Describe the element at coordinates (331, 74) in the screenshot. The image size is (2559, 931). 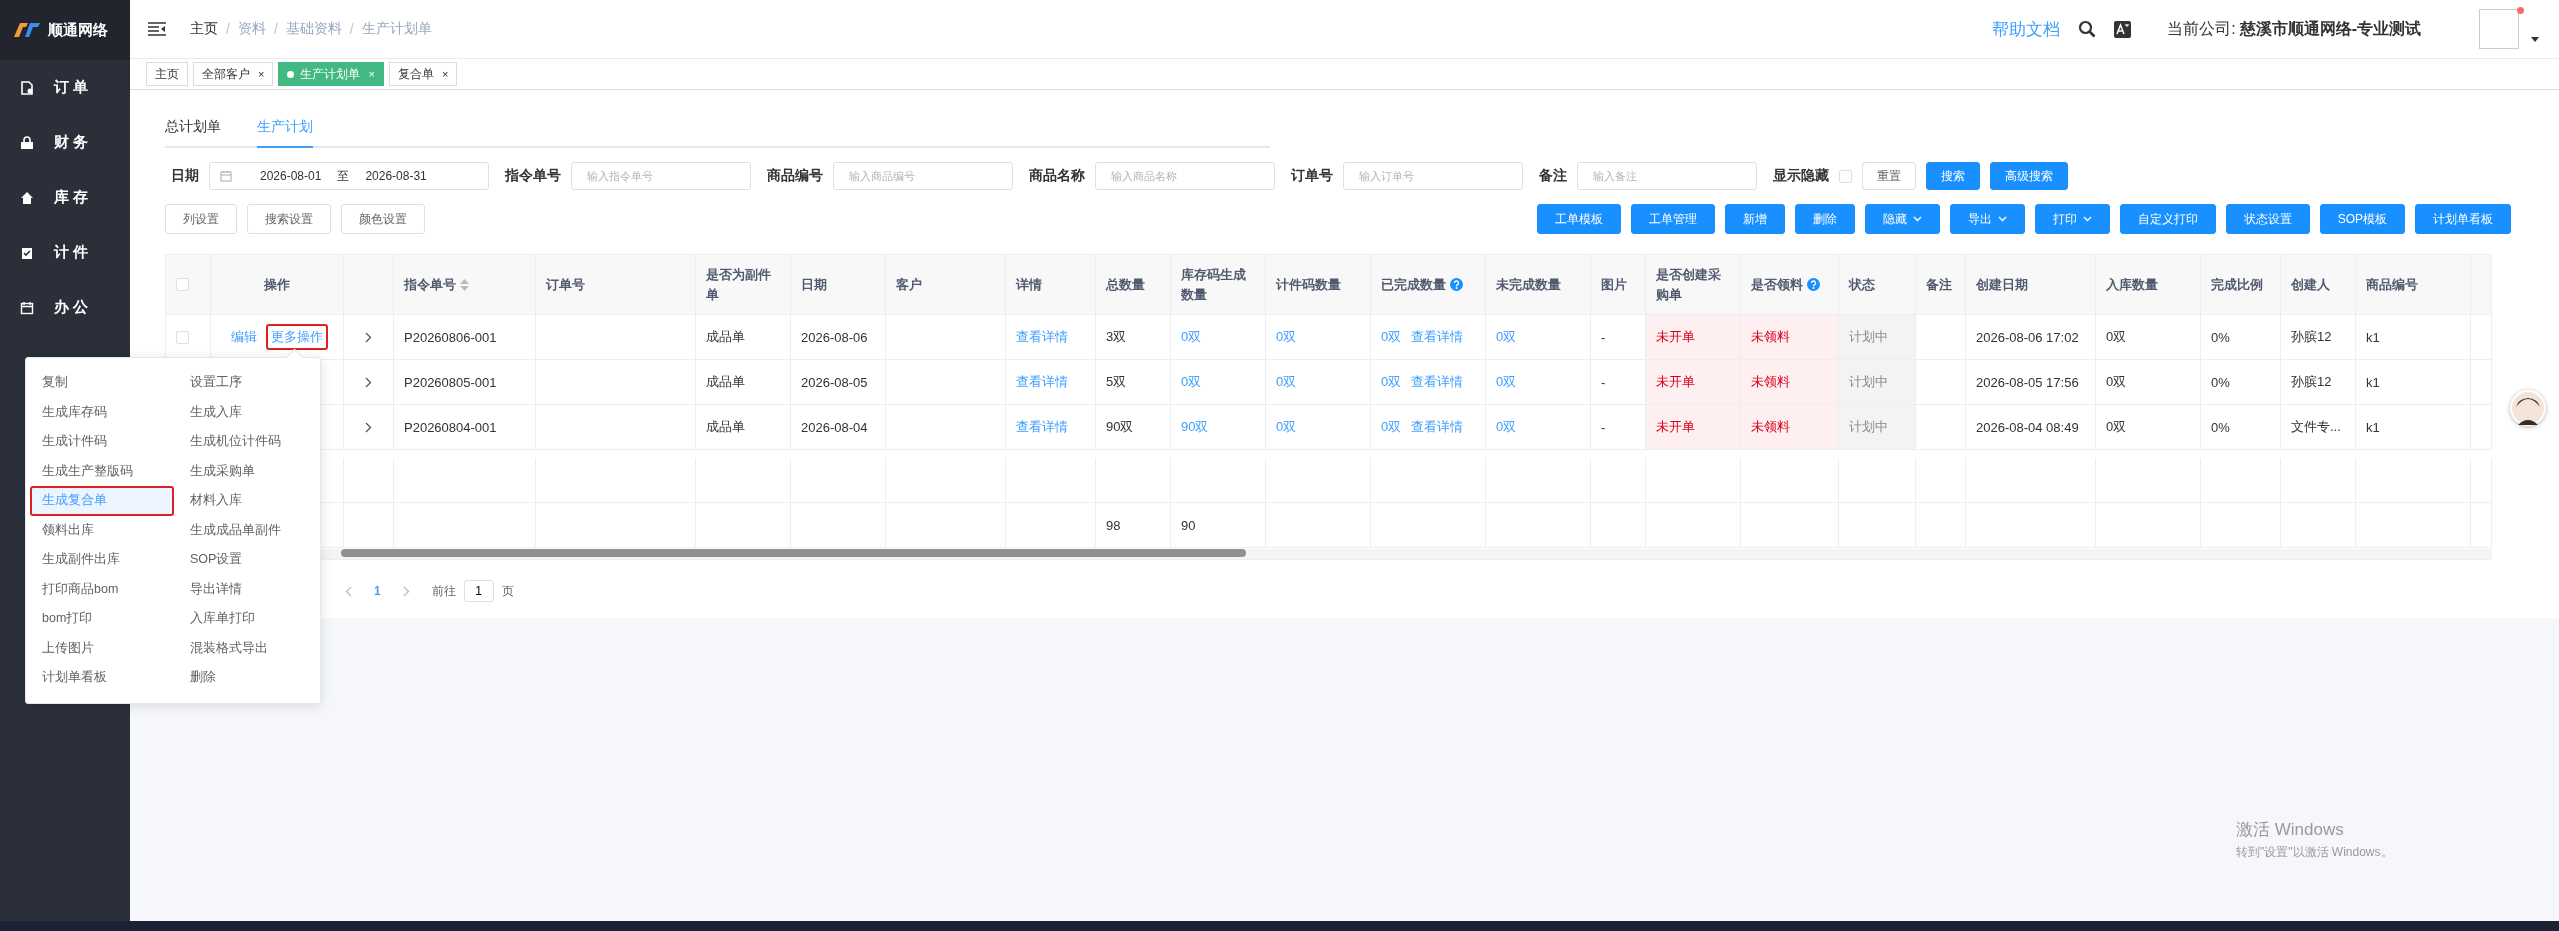
I see `page-tag: 生产计划单 ×` at that location.